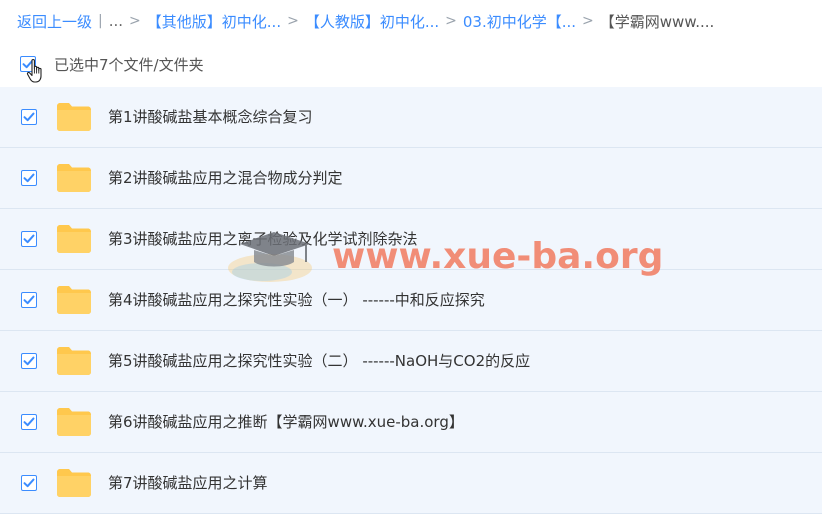 This screenshot has height=519, width=822. What do you see at coordinates (286, 422) in the screenshot?
I see `file-name: 第6讲酸碱盐应用之推断【学霸网www.xue-ba.org】` at bounding box center [286, 422].